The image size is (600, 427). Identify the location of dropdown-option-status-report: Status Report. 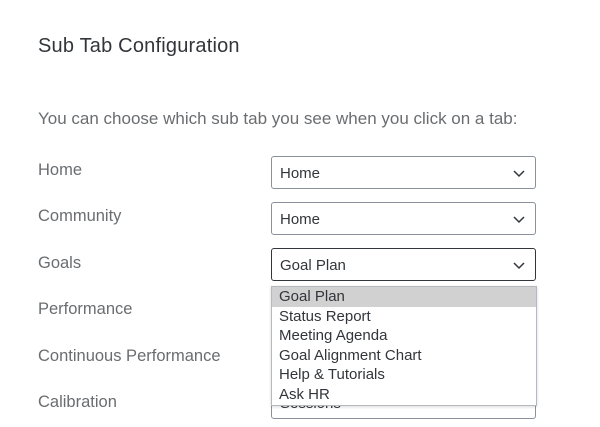
(404, 317).